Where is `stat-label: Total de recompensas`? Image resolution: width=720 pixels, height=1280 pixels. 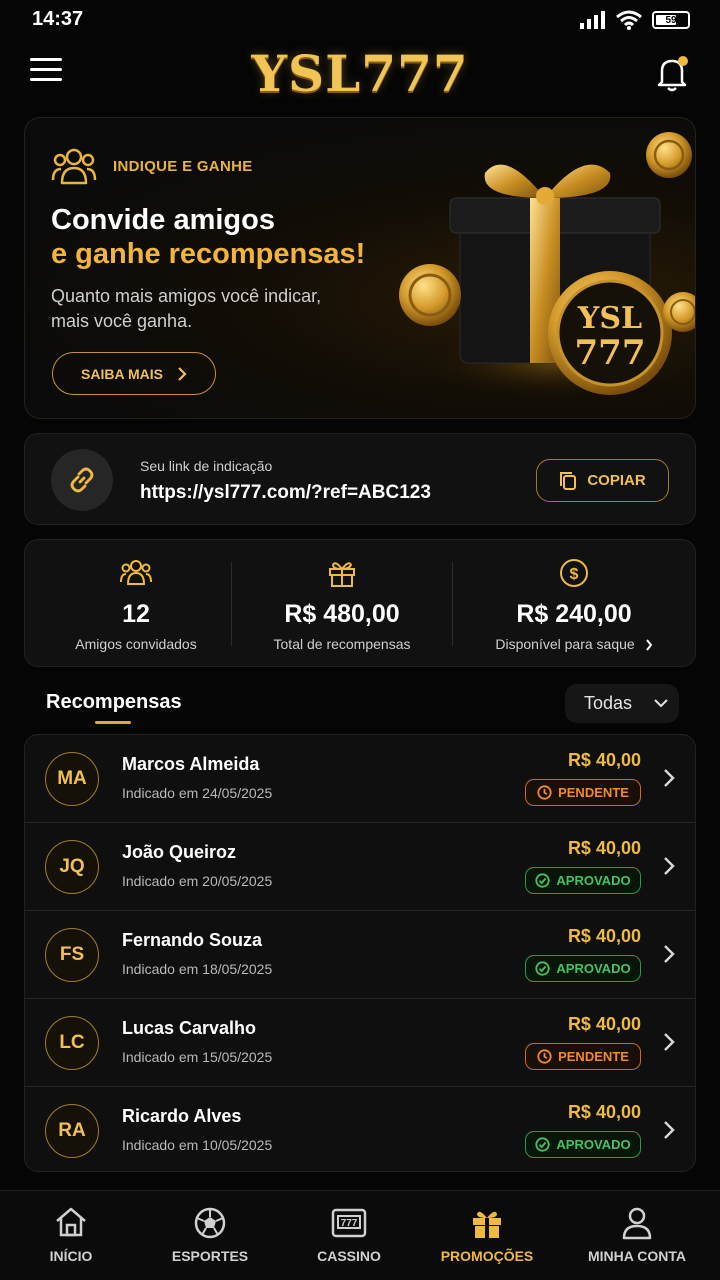
stat-label: Total de recompensas is located at coordinates (342, 644).